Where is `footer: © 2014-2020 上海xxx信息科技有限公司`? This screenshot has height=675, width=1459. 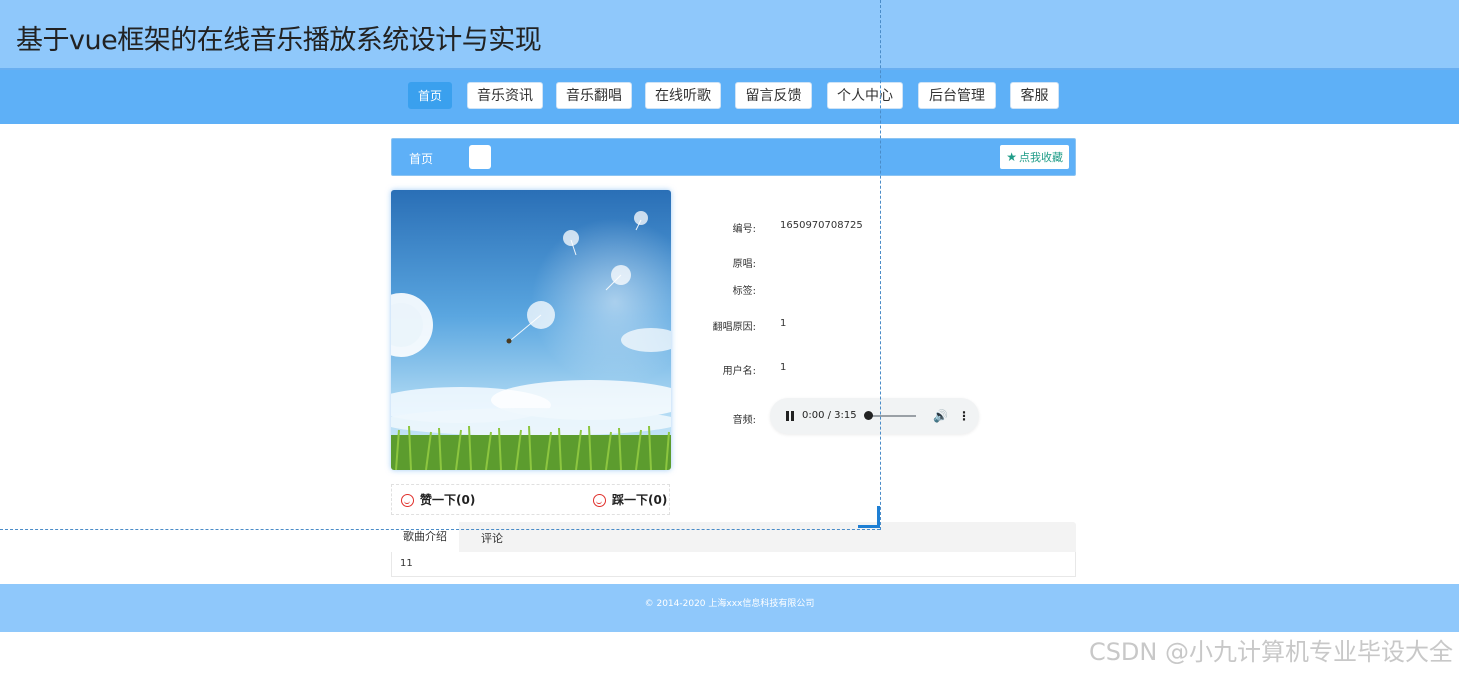 footer: © 2014-2020 上海xxx信息科技有限公司 is located at coordinates (729, 608).